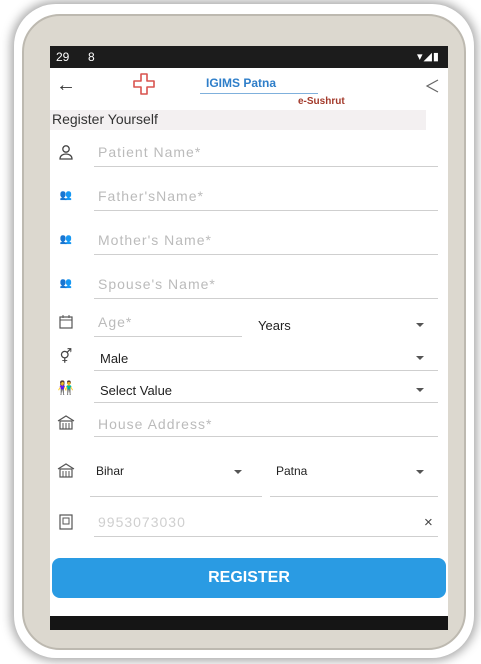 This screenshot has width=481, height=664. What do you see at coordinates (241, 83) in the screenshot?
I see `app-name: IGIMS Patna` at bounding box center [241, 83].